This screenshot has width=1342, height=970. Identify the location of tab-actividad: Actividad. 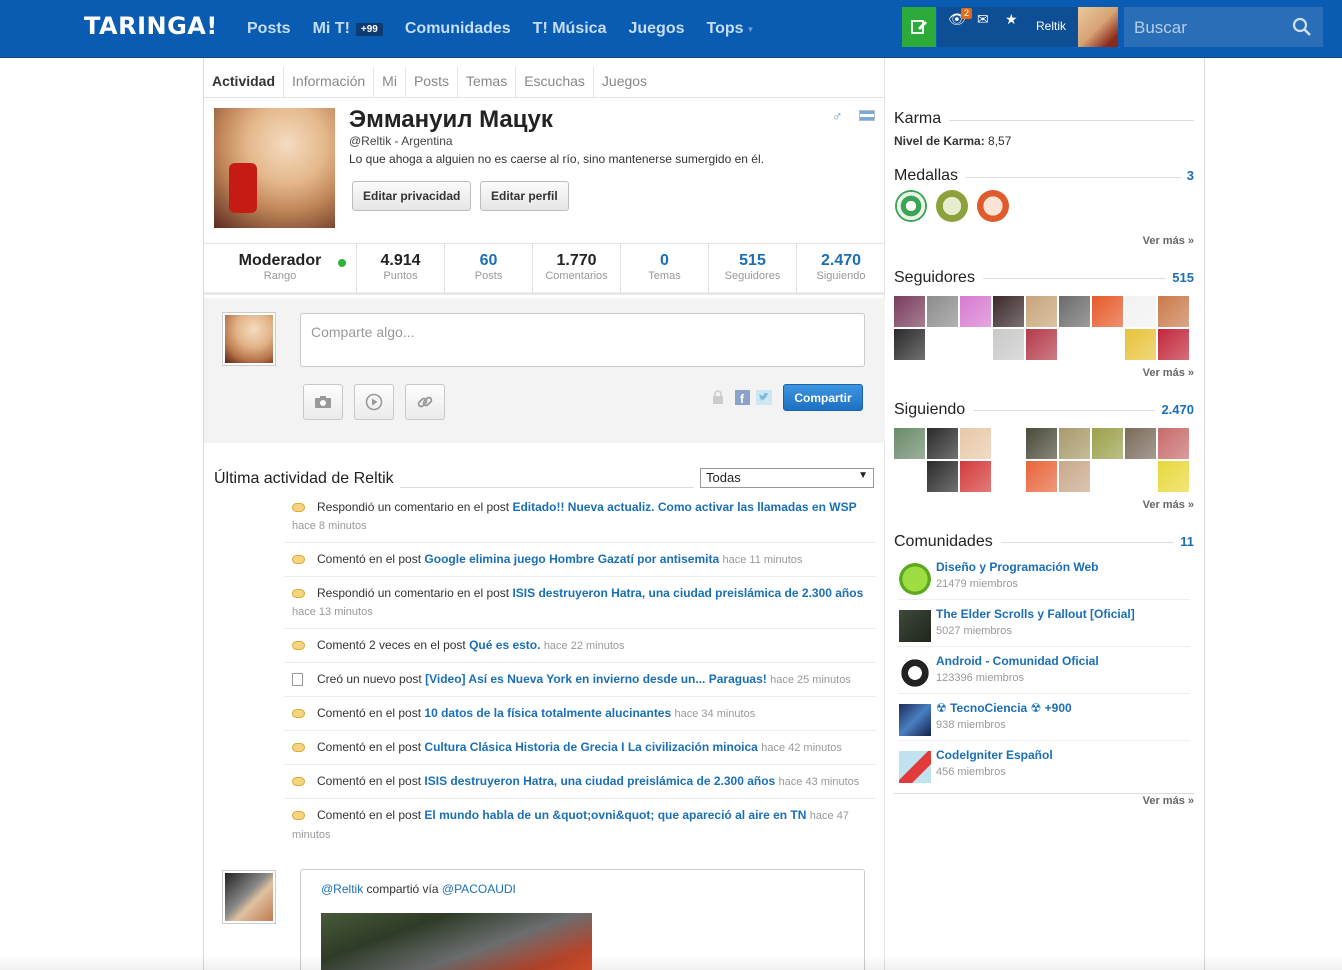
(244, 82).